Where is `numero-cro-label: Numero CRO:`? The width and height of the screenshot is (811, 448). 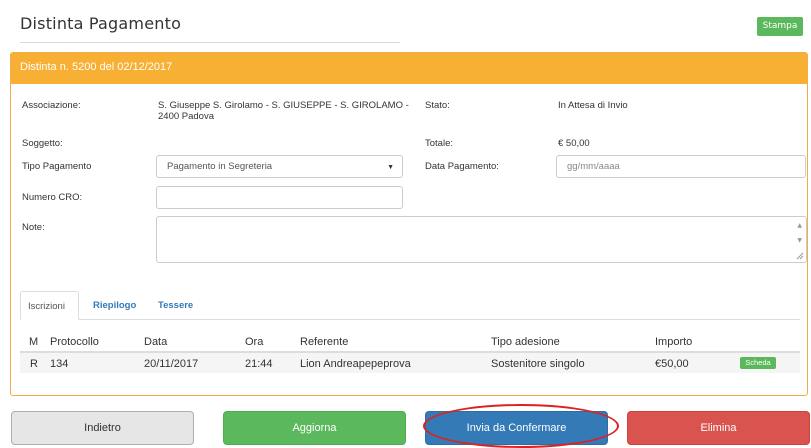
numero-cro-label: Numero CRO: is located at coordinates (52, 197).